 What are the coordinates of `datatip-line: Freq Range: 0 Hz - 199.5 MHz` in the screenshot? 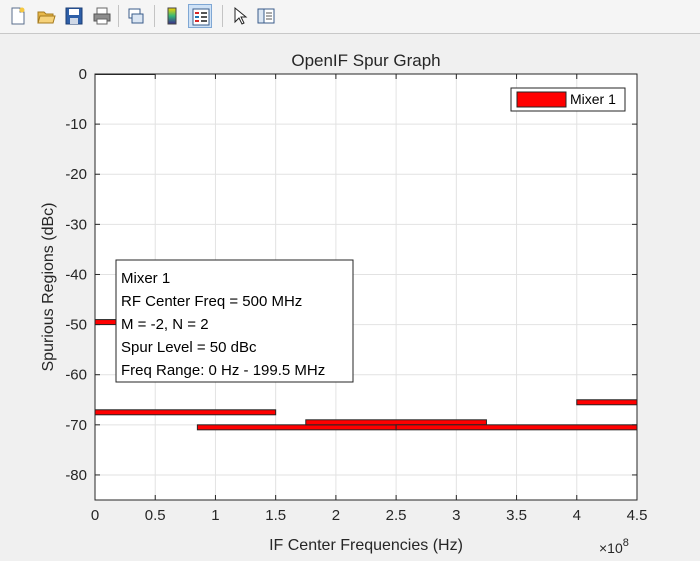 It's located at (223, 370).